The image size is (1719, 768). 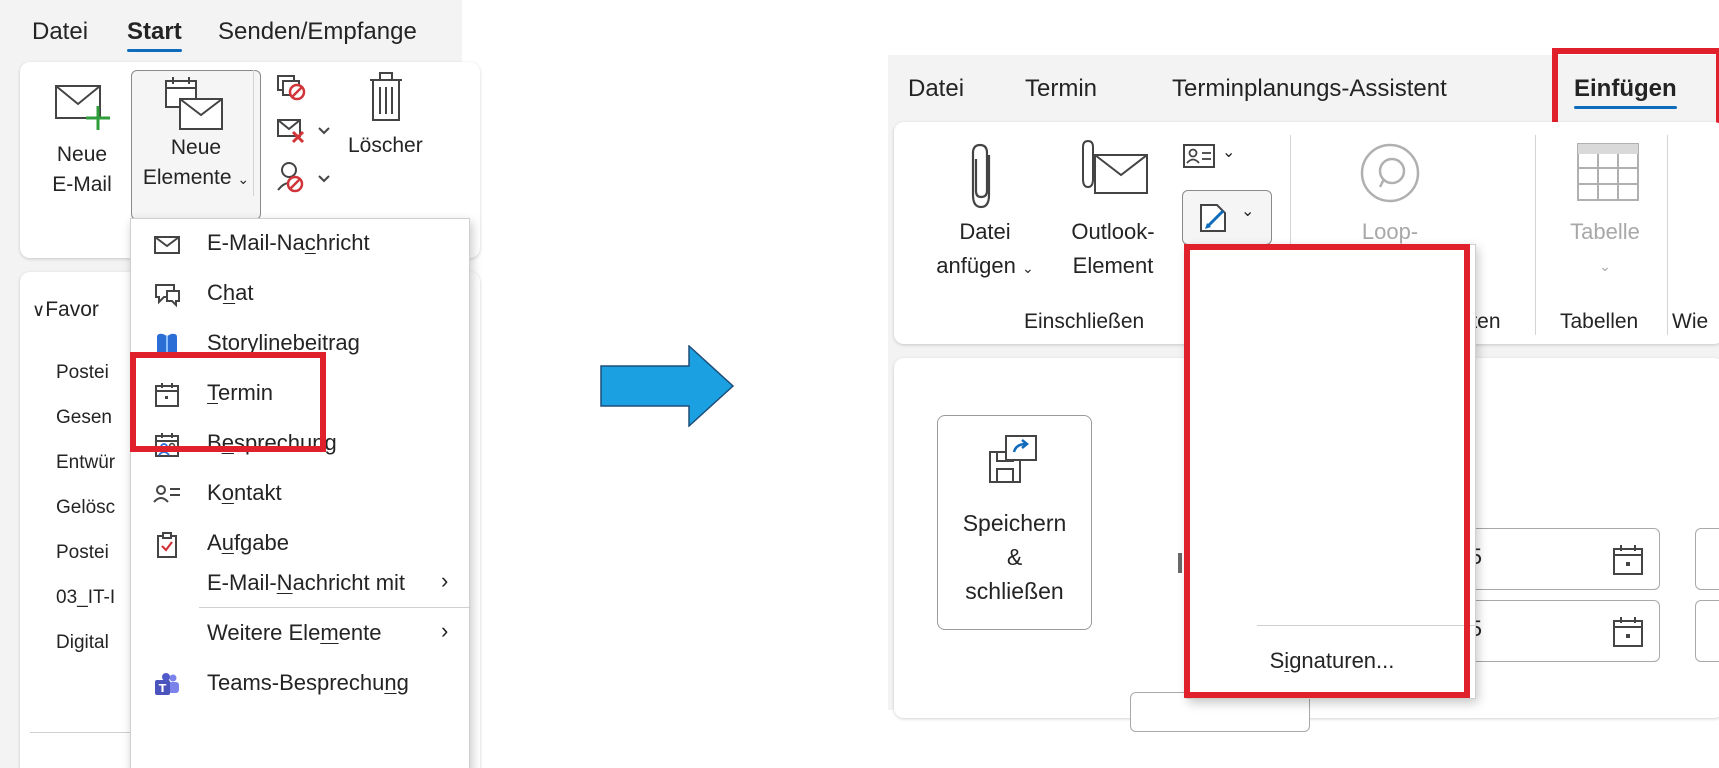 What do you see at coordinates (985, 215) in the screenshot?
I see `attach-file-button: Datei anfügen ⌄` at bounding box center [985, 215].